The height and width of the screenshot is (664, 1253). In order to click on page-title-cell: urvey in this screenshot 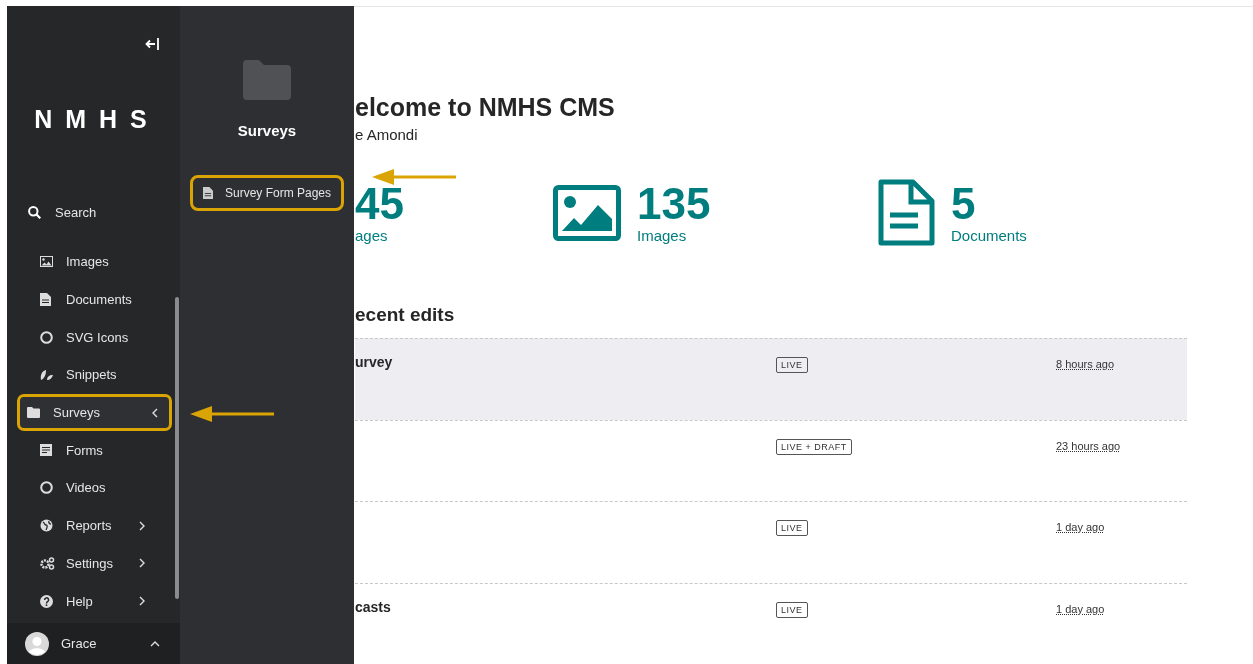, I will do `click(374, 362)`.